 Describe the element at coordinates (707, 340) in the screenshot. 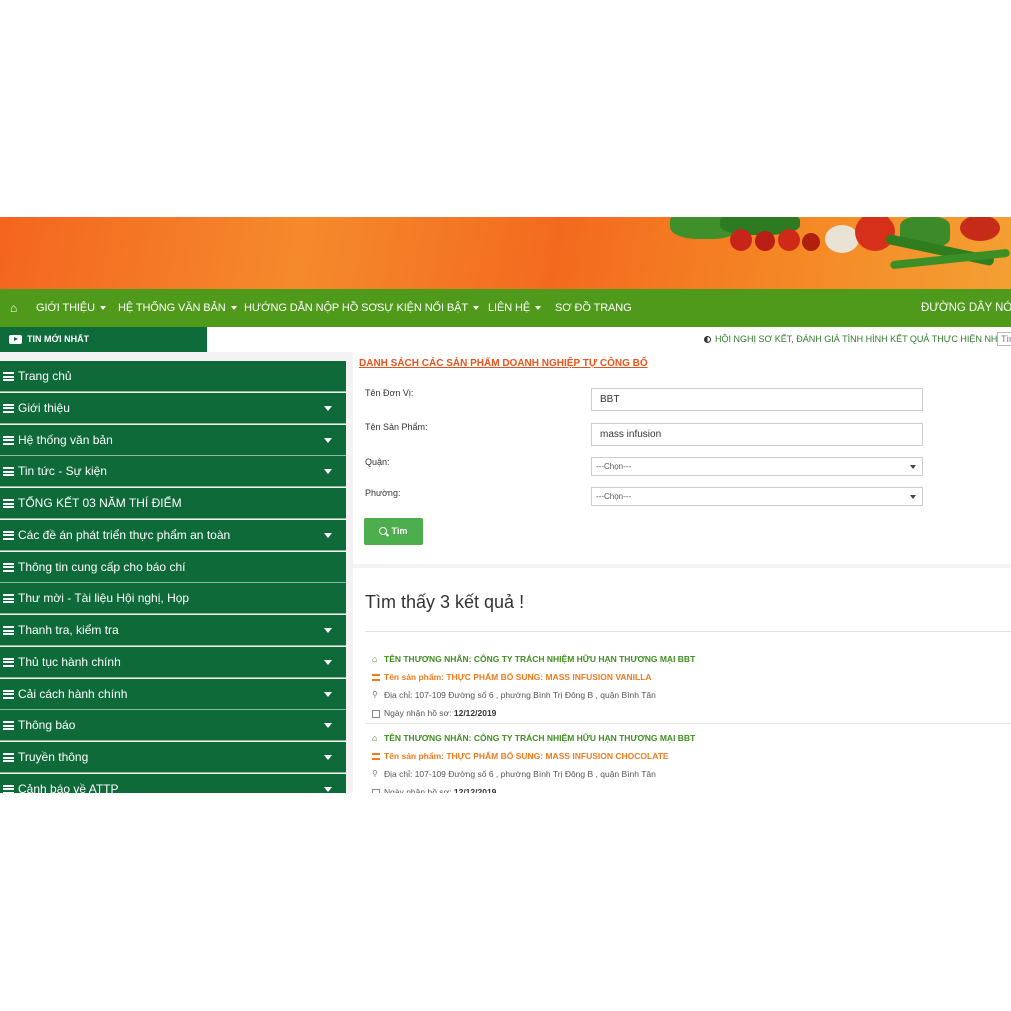

I see `contrast-icon` at that location.